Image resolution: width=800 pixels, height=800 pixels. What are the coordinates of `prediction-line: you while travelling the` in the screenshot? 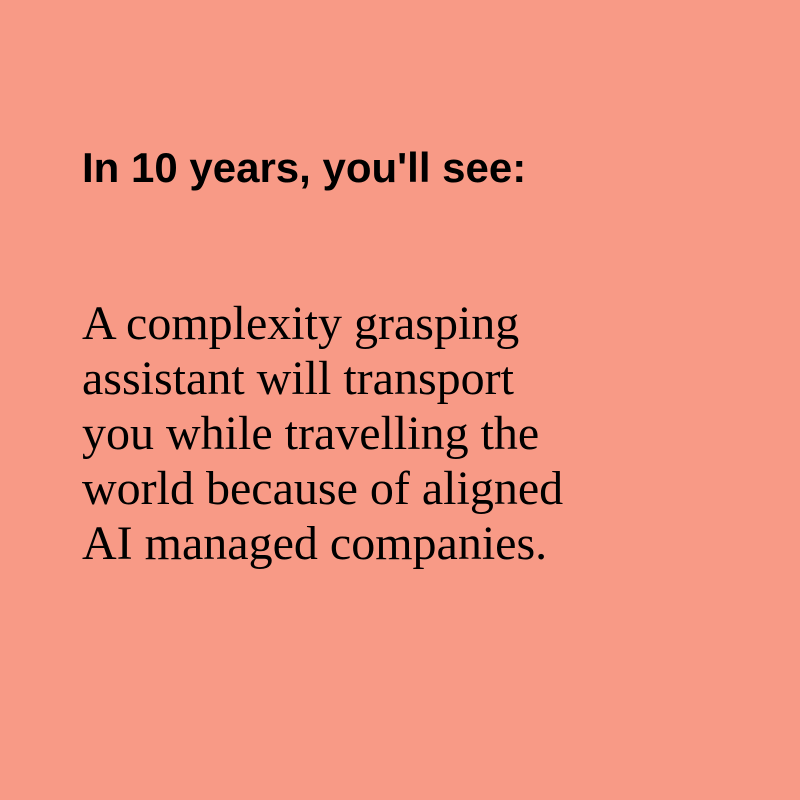 It's located at (311, 433).